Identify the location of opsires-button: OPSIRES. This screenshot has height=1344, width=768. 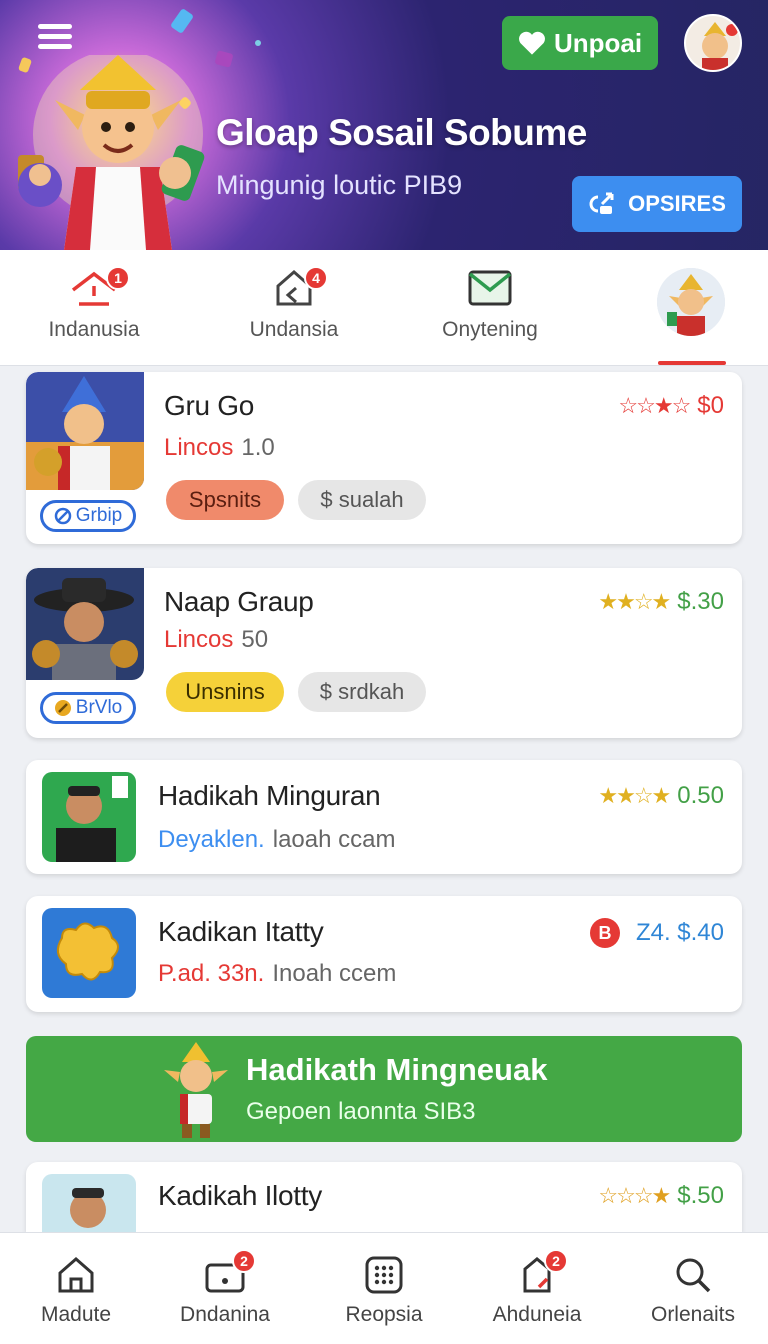
(657, 204).